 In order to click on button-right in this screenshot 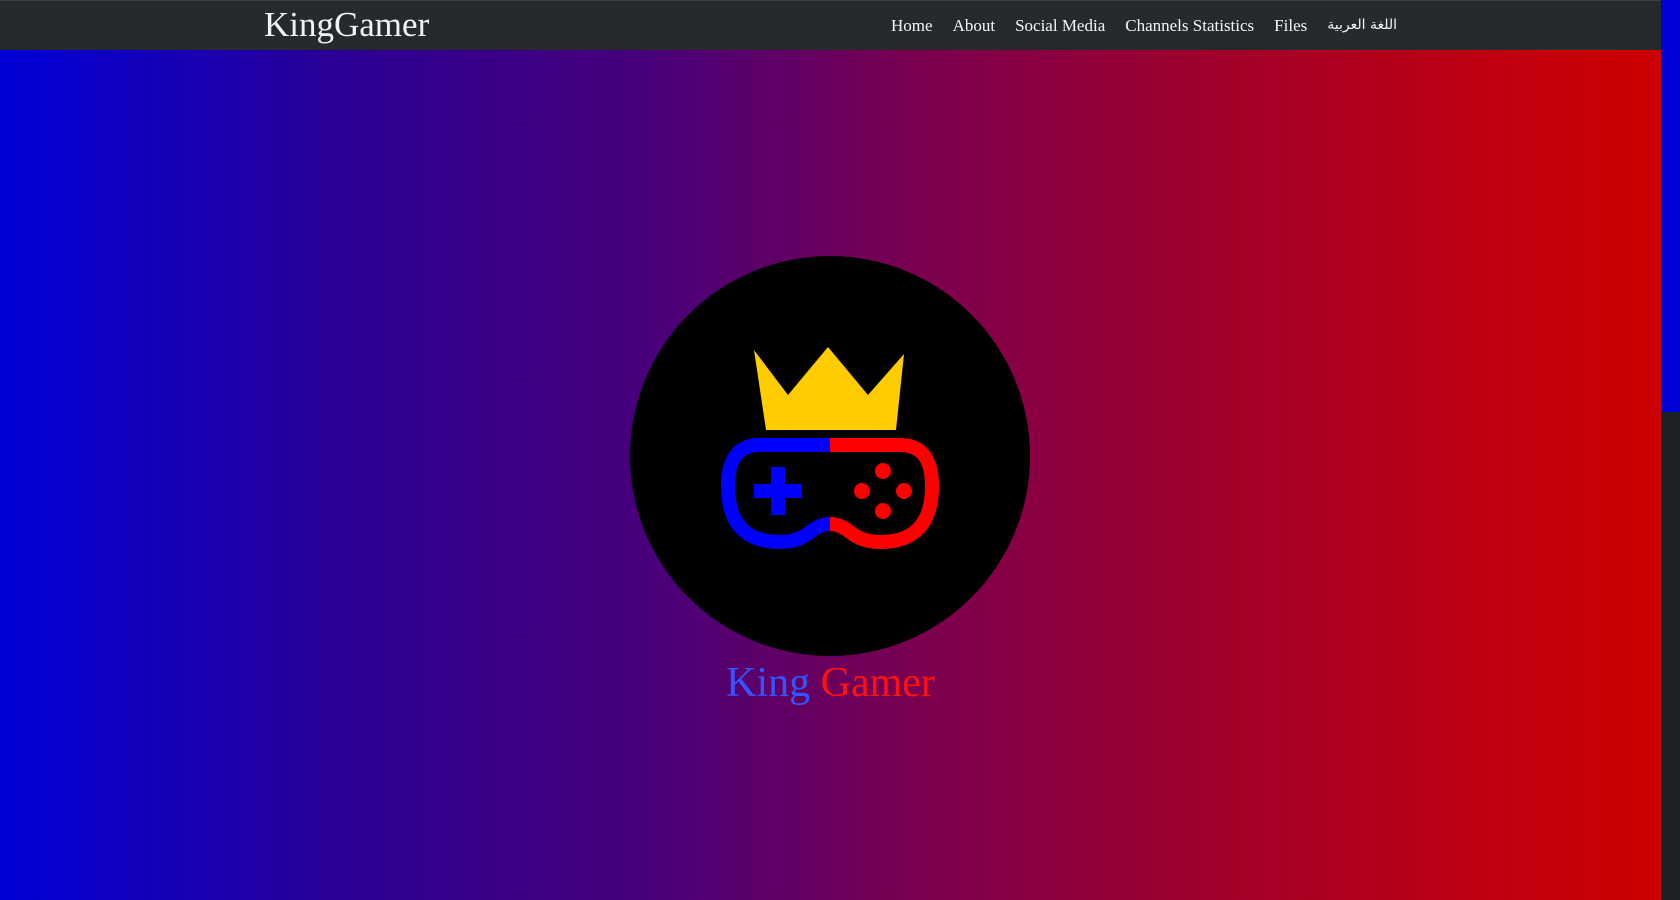, I will do `click(904, 491)`.